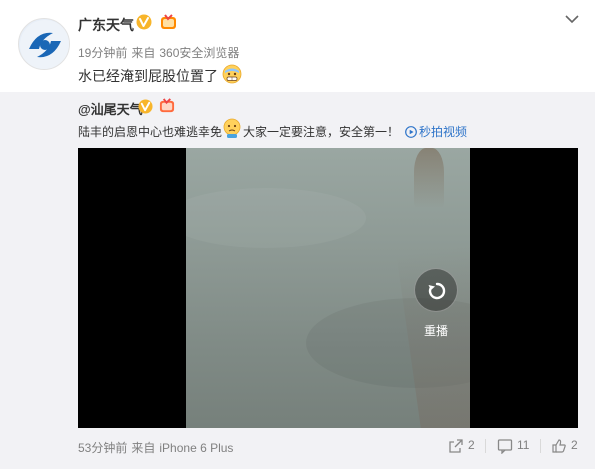  Describe the element at coordinates (102, 53) in the screenshot. I see `post-time: 19分钟前` at that location.